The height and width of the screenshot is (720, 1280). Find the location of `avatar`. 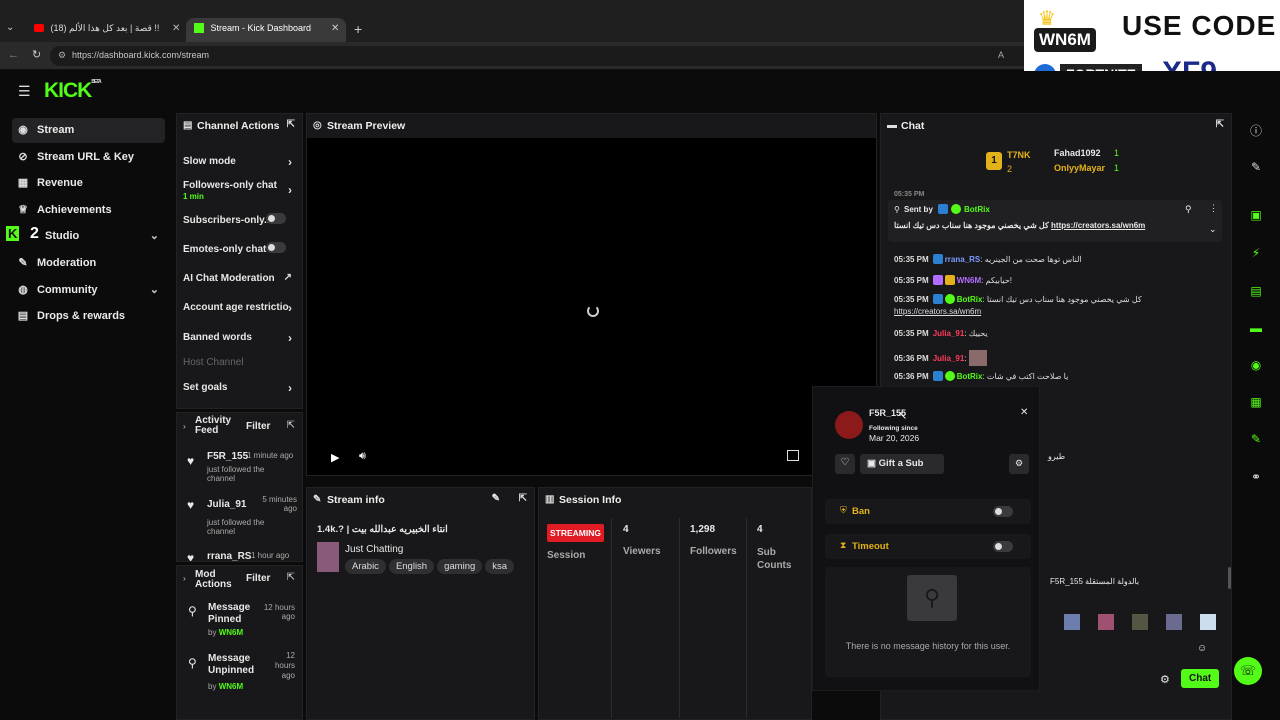

avatar is located at coordinates (849, 425).